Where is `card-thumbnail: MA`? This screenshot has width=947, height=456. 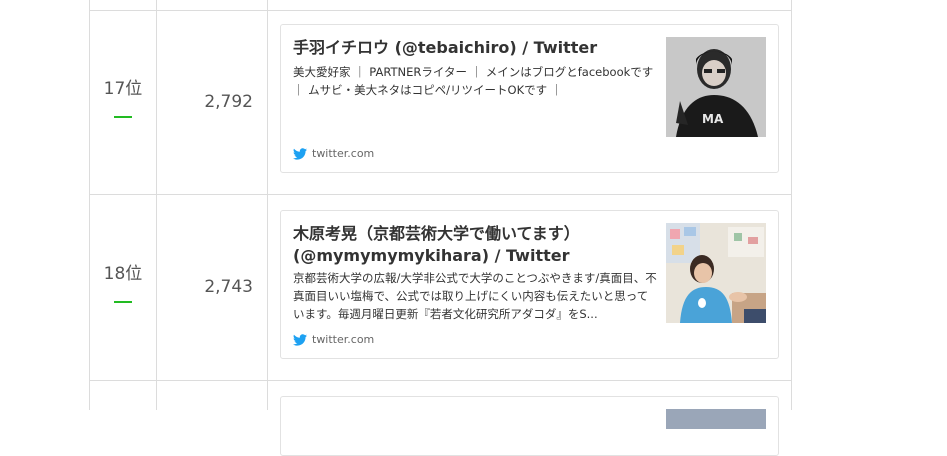 card-thumbnail: MA is located at coordinates (716, 87).